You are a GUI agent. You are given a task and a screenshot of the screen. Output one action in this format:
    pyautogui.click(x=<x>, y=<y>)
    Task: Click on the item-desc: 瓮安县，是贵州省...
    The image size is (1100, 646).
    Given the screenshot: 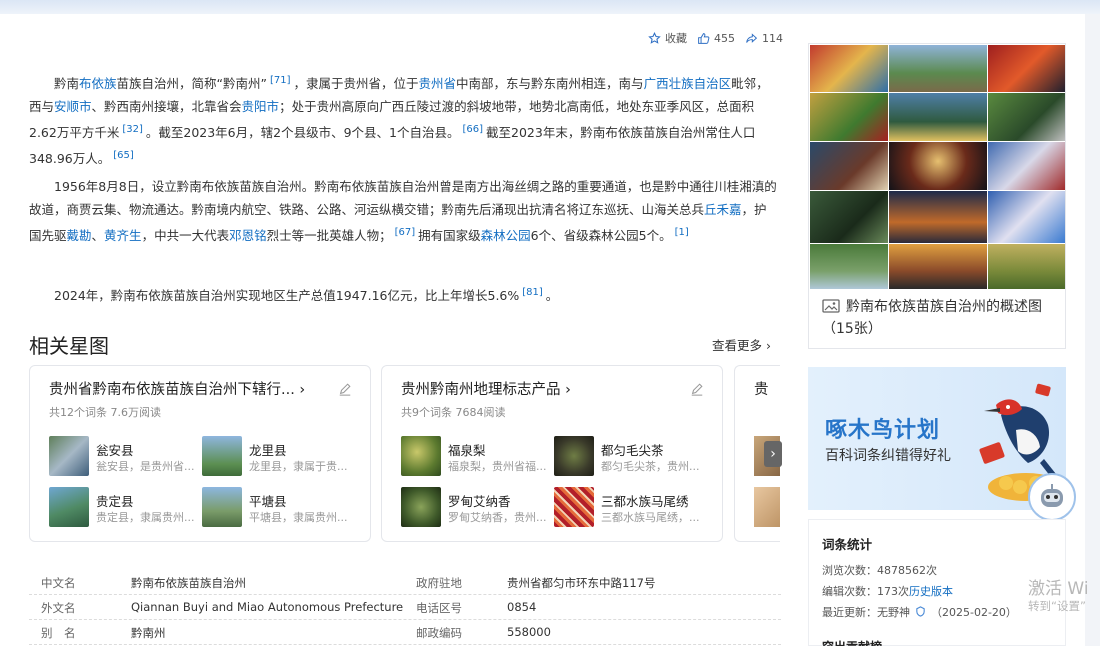 What is the action you would take?
    pyautogui.click(x=145, y=466)
    